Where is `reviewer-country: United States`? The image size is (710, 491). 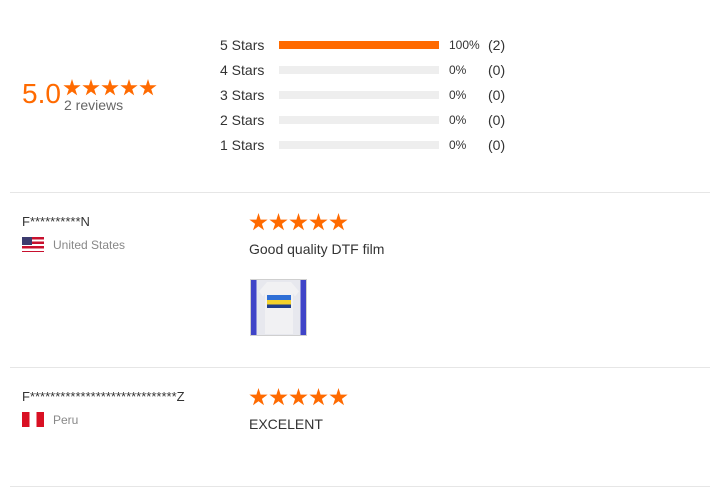 reviewer-country: United States is located at coordinates (73, 244).